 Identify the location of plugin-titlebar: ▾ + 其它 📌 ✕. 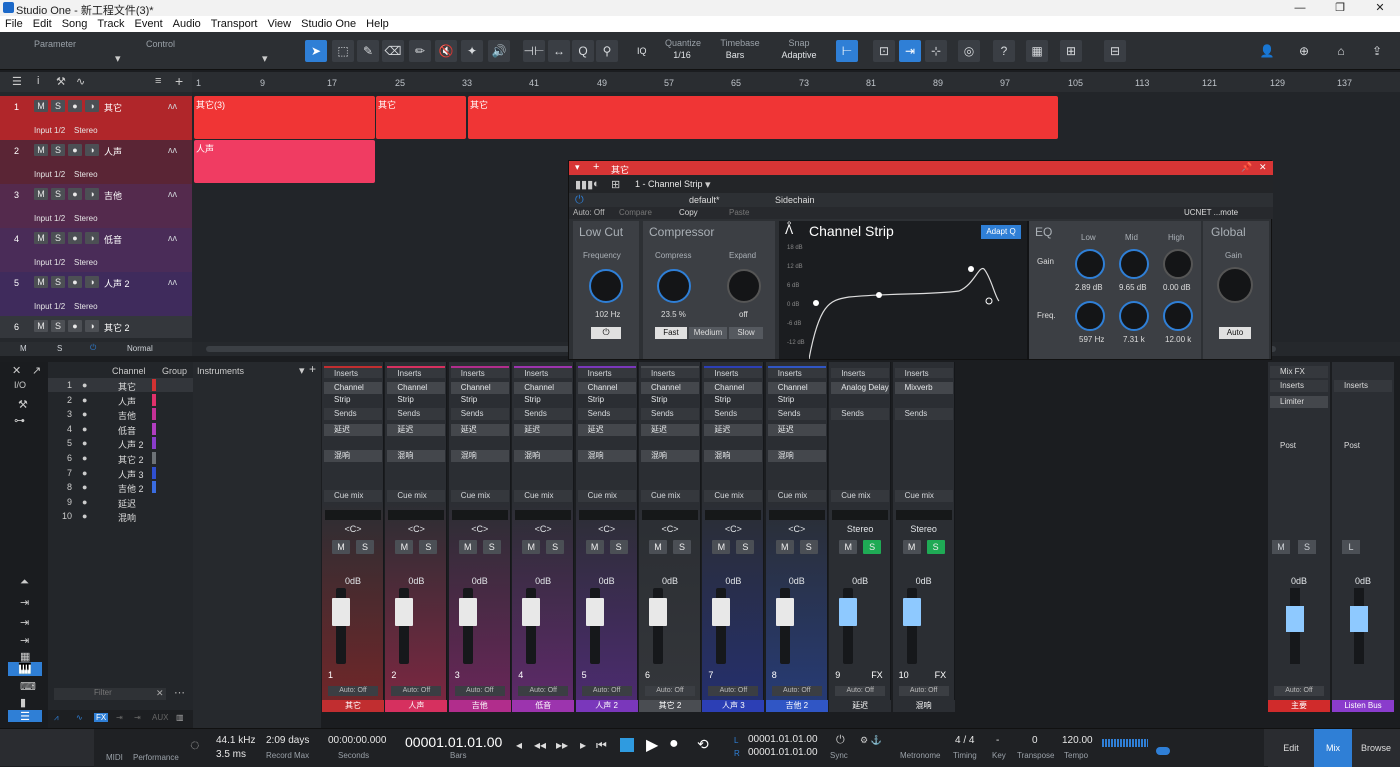
(921, 168).